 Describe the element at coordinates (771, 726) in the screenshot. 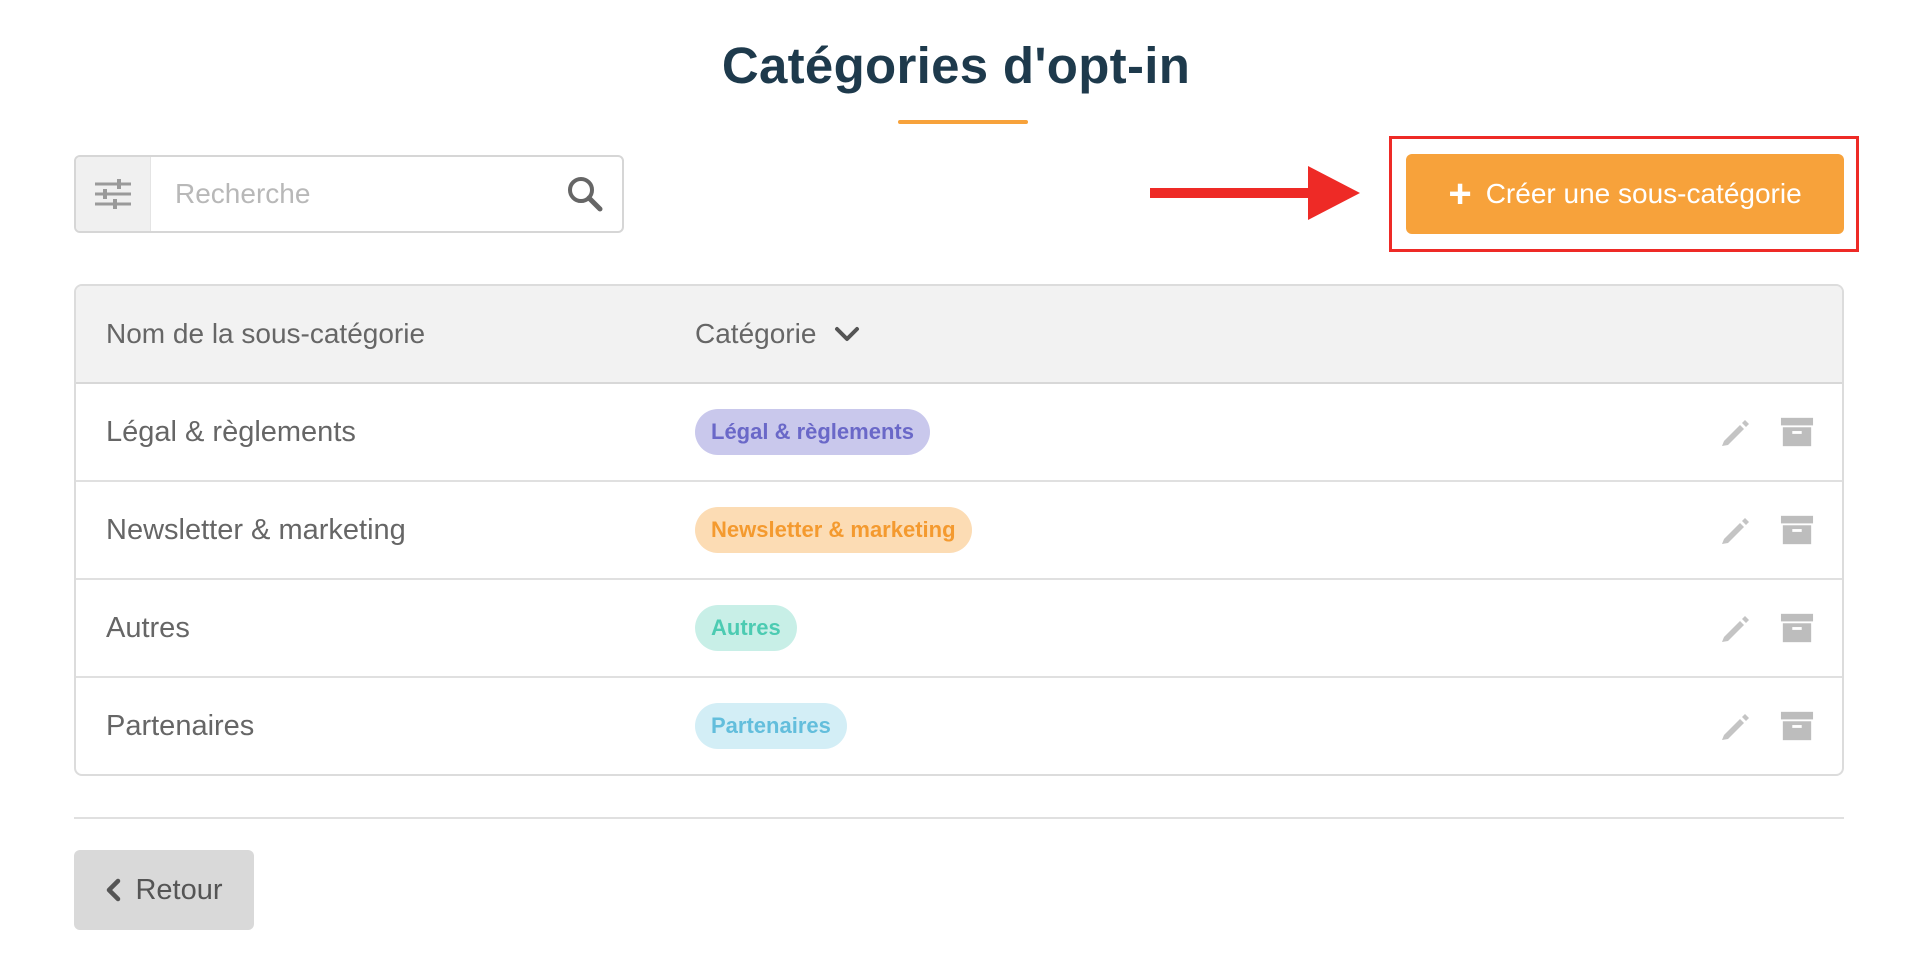

I see `category-badge: Partenaires` at that location.